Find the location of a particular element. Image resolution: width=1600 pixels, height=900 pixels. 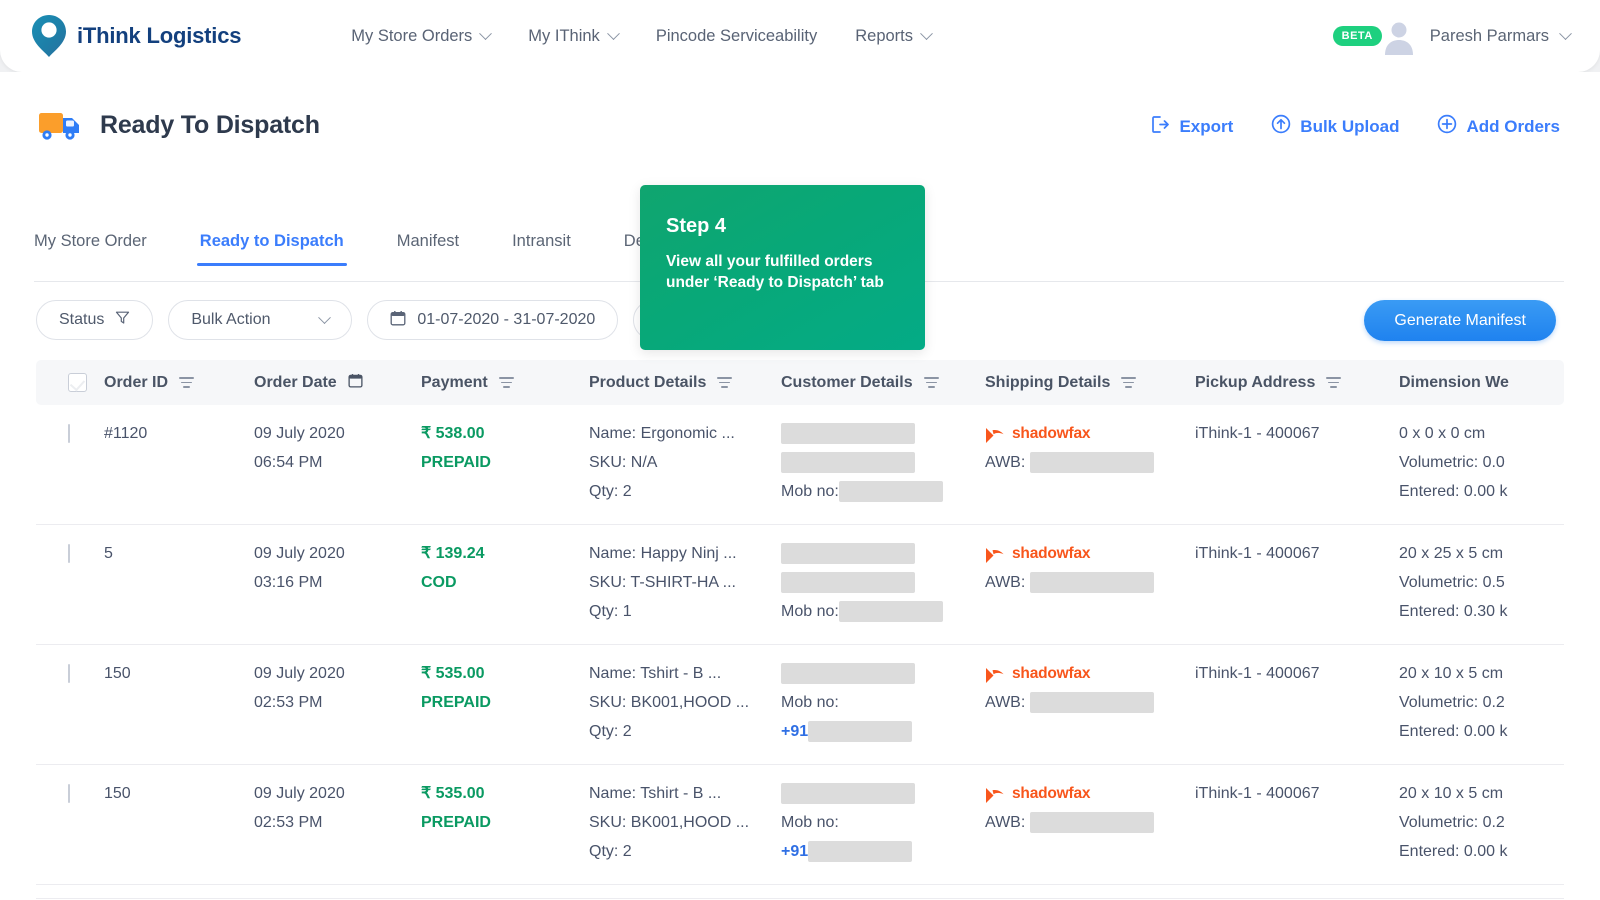

entered-weight: Entered: 0.30 k is located at coordinates (1453, 611).